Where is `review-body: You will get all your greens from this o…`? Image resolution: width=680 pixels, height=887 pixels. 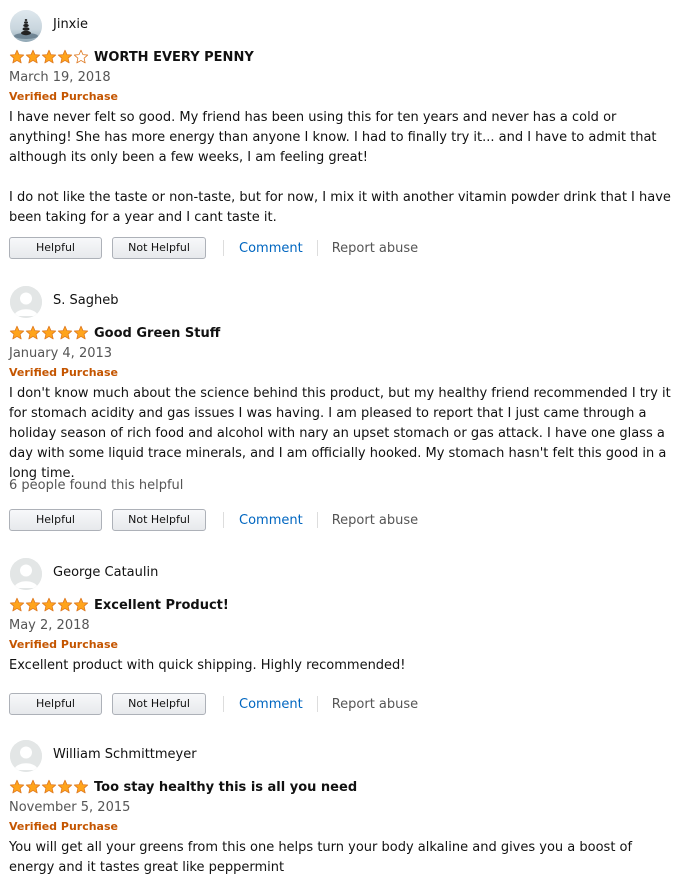
review-body: You will get all your greens from this o… is located at coordinates (343, 858).